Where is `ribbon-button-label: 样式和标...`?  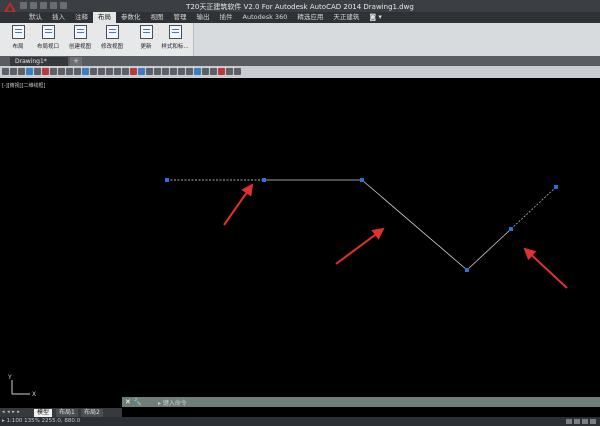 ribbon-button-label: 样式和标... is located at coordinates (175, 47).